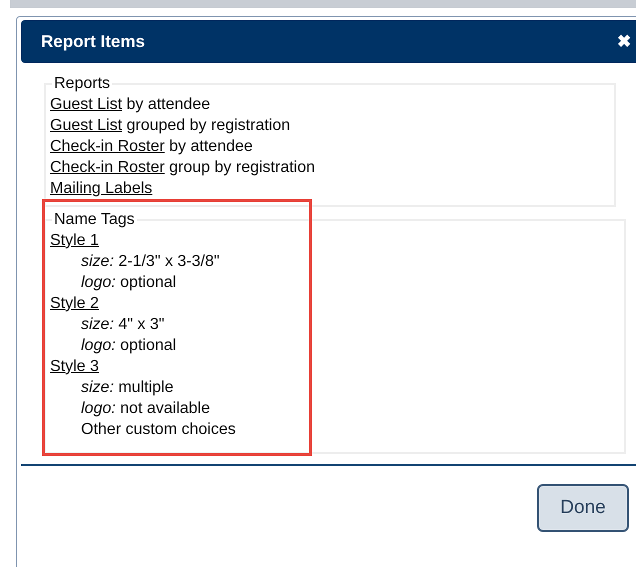 The width and height of the screenshot is (636, 567). I want to click on style-link: Style 1, so click(74, 240).